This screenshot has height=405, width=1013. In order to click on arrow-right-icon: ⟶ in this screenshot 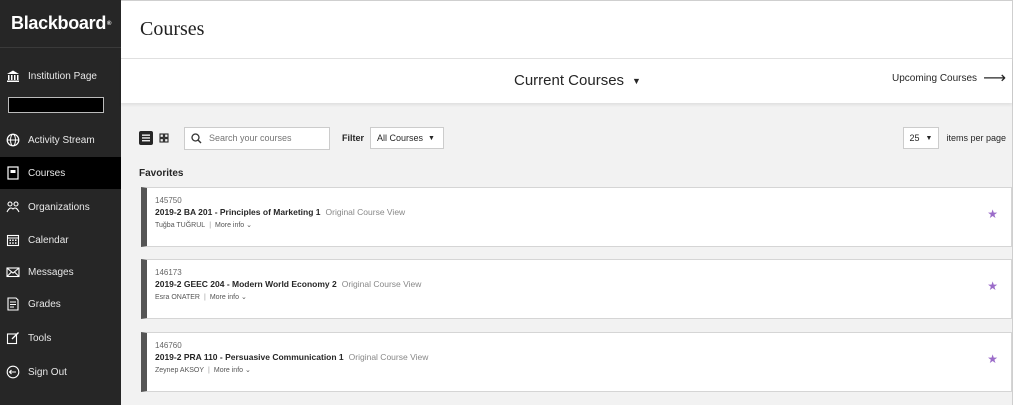, I will do `click(994, 78)`.